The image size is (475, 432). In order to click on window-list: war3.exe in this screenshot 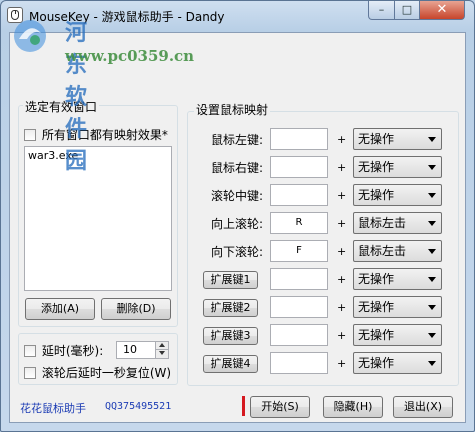, I will do `click(98, 218)`.